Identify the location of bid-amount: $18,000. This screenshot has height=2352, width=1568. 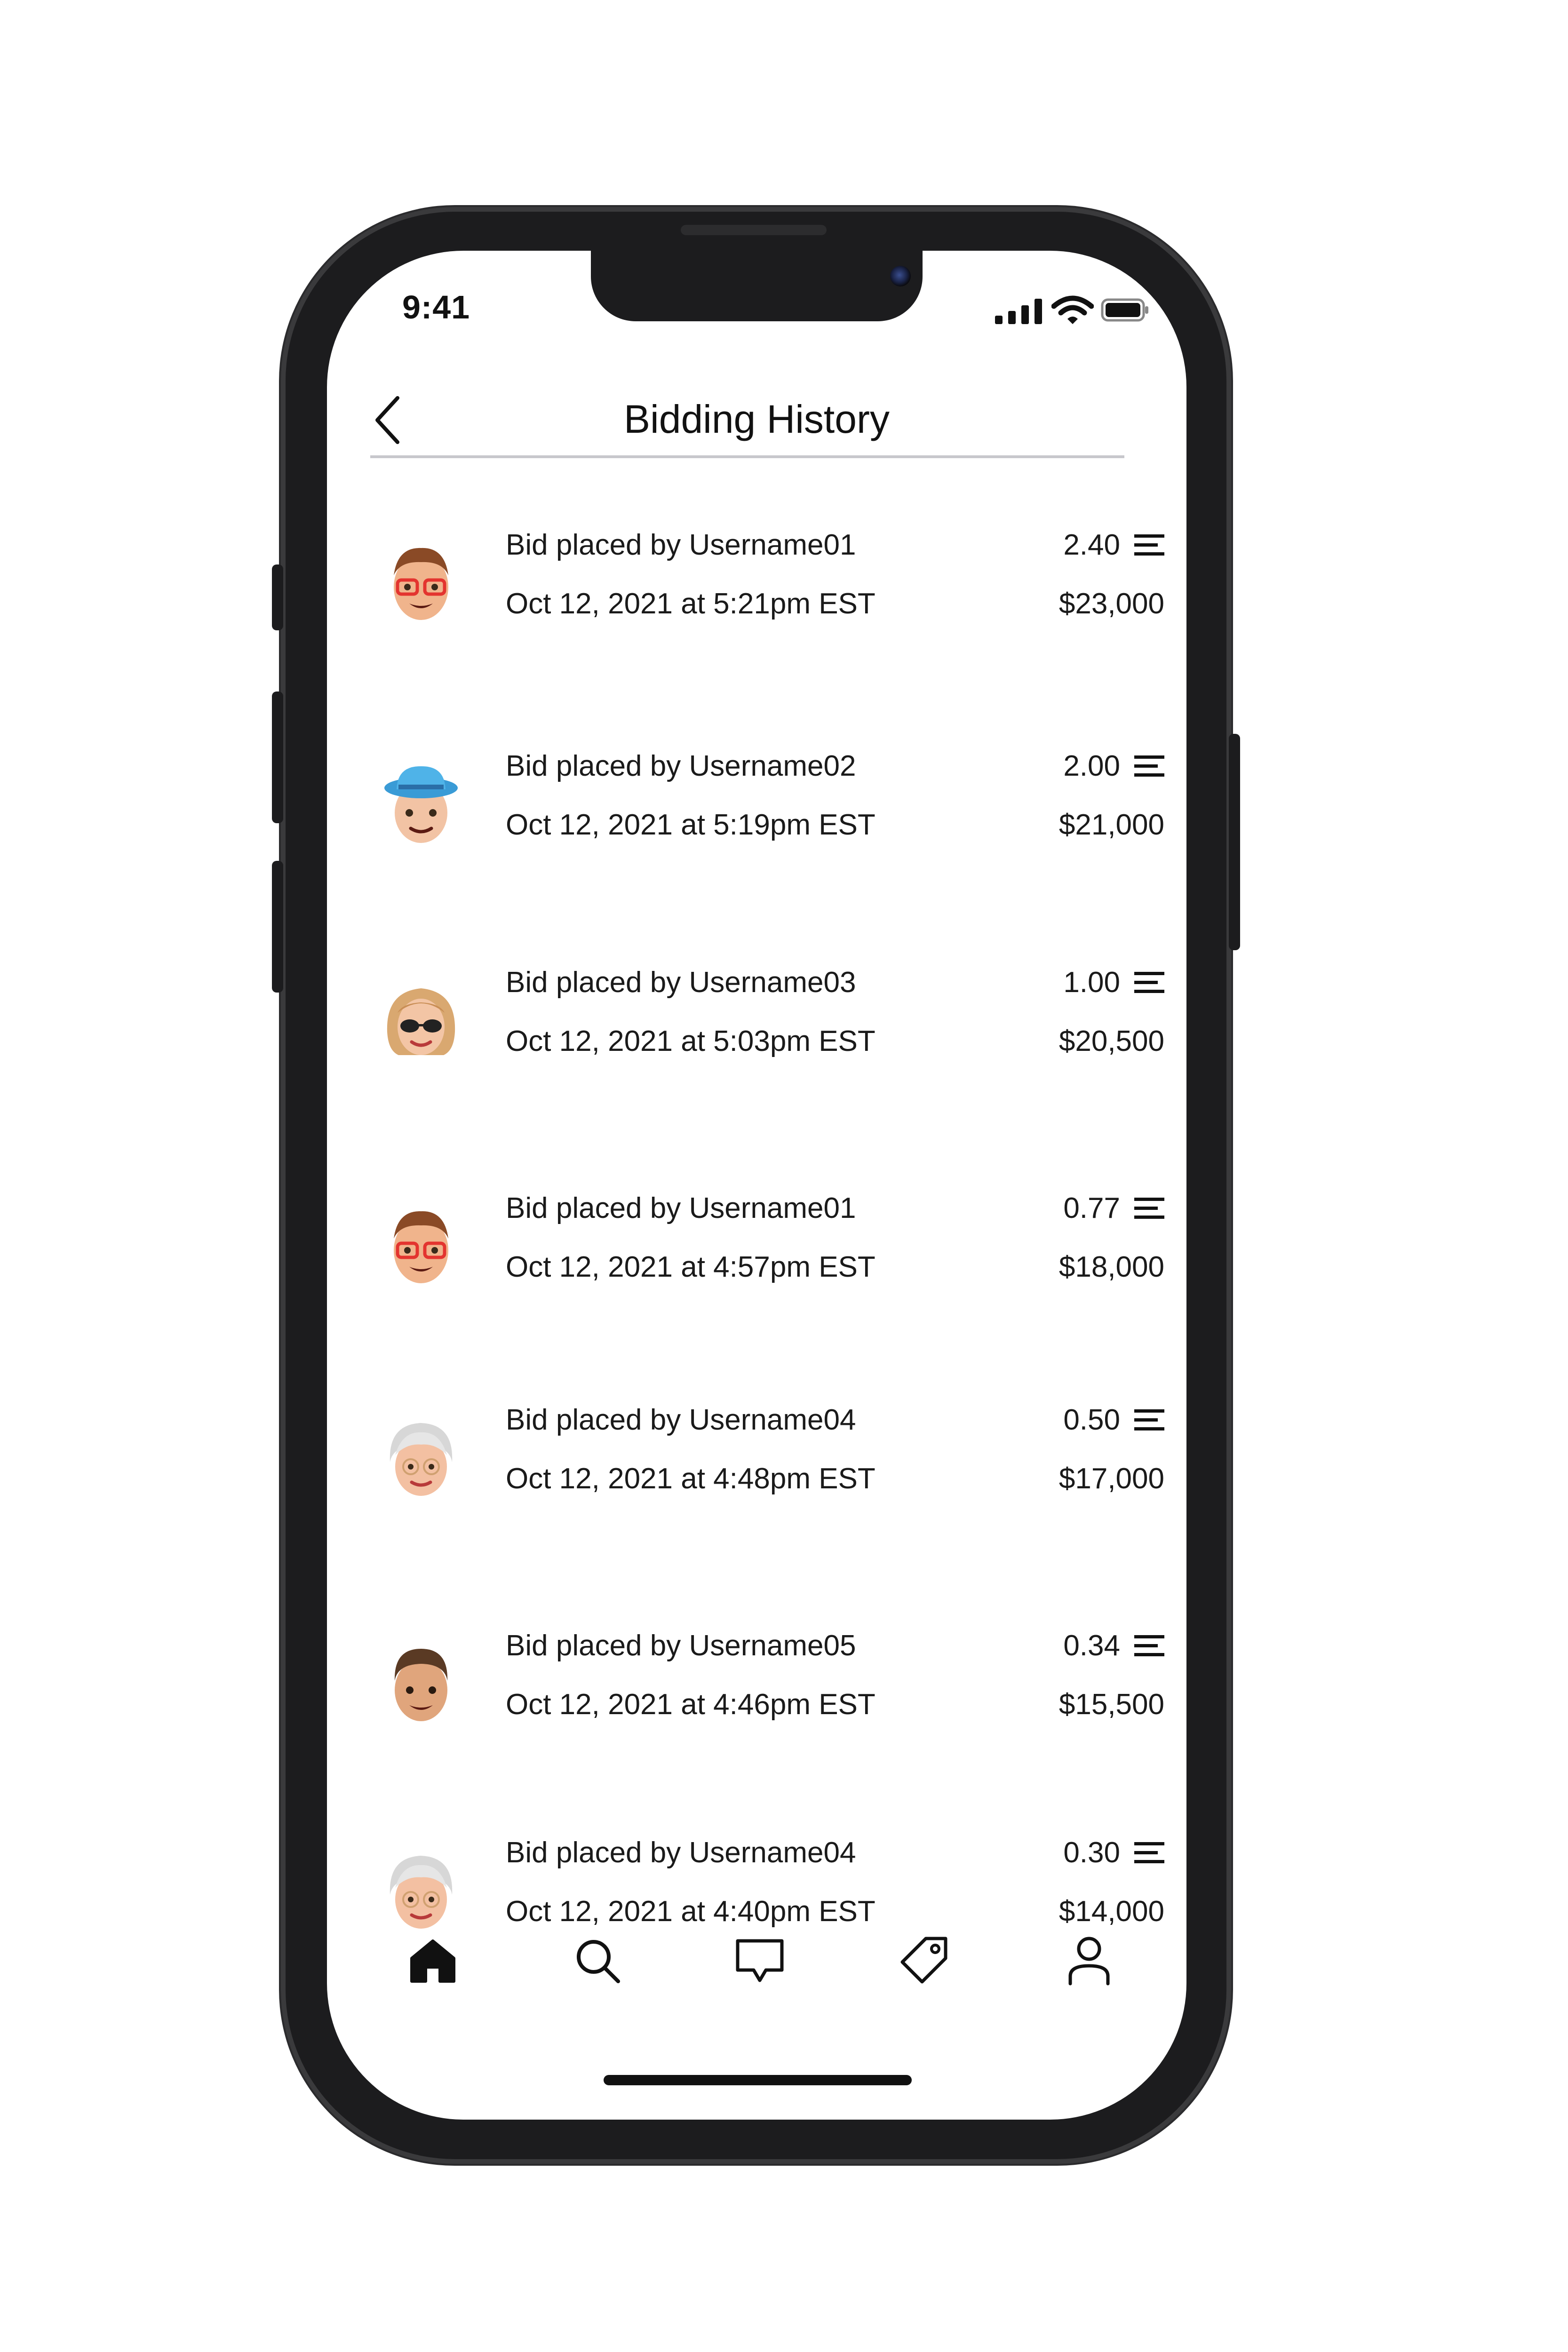
(1111, 1267).